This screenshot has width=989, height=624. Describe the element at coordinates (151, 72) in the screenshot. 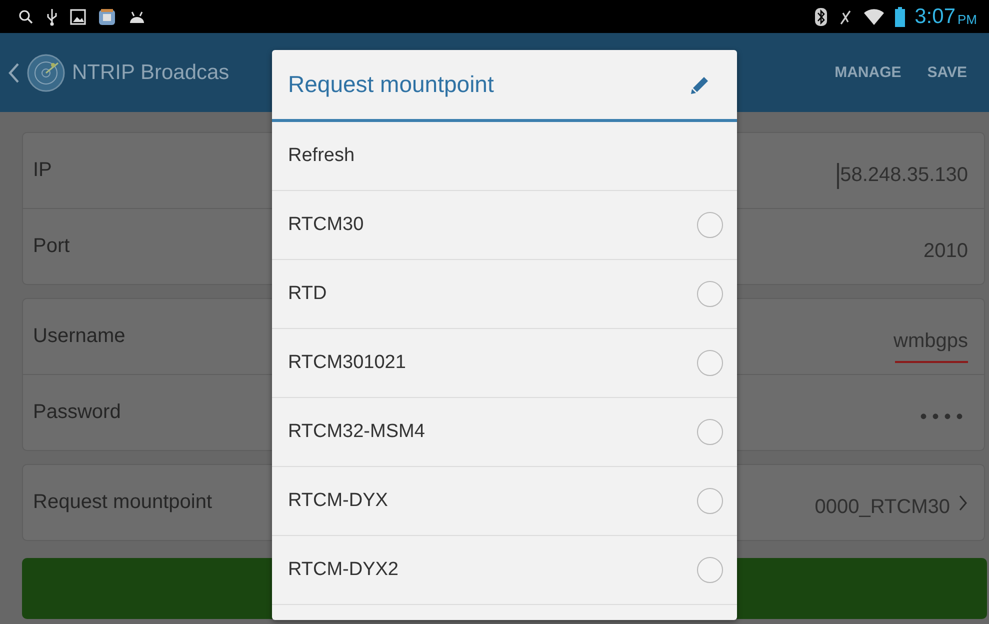

I see `app-title: NTRIP Broadcas` at that location.